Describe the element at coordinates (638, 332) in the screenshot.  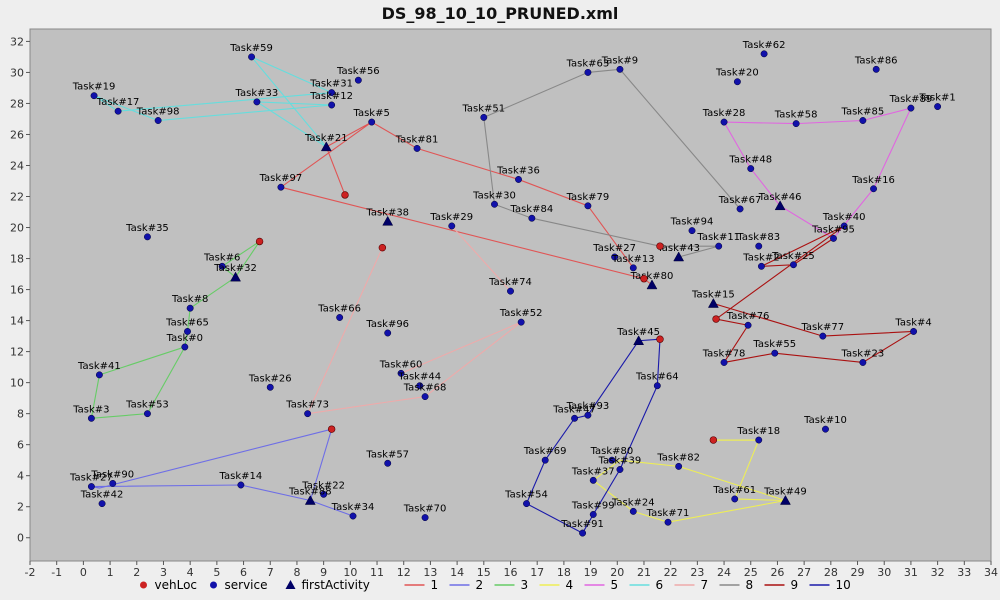
I see `task-label: Task#45` at that location.